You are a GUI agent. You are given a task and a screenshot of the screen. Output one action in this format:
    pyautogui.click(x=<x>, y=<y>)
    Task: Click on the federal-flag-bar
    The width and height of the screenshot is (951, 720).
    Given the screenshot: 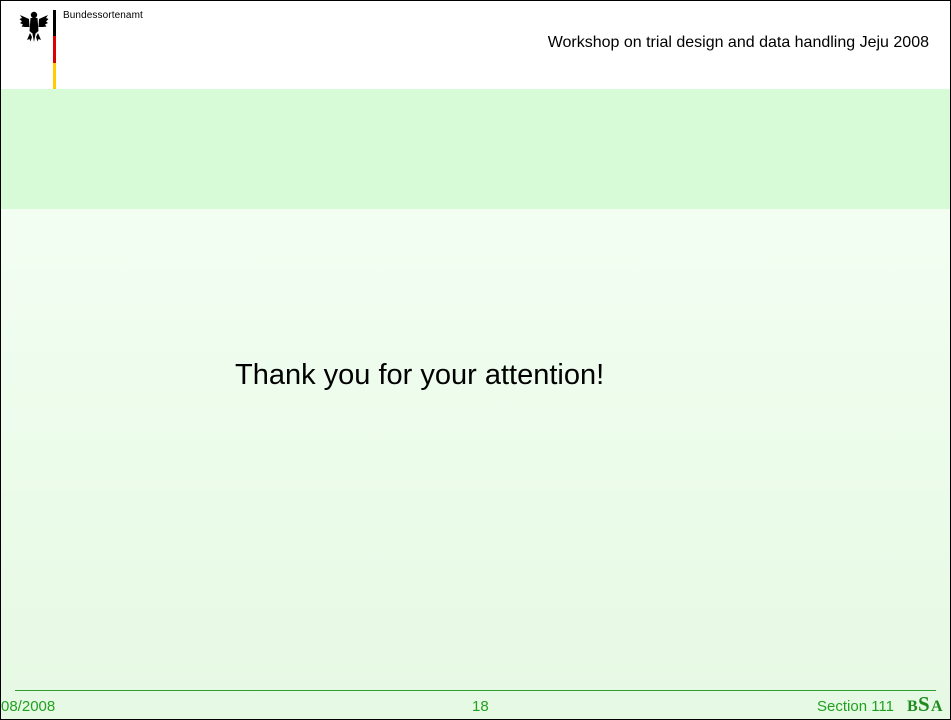 What is the action you would take?
    pyautogui.click(x=54, y=50)
    